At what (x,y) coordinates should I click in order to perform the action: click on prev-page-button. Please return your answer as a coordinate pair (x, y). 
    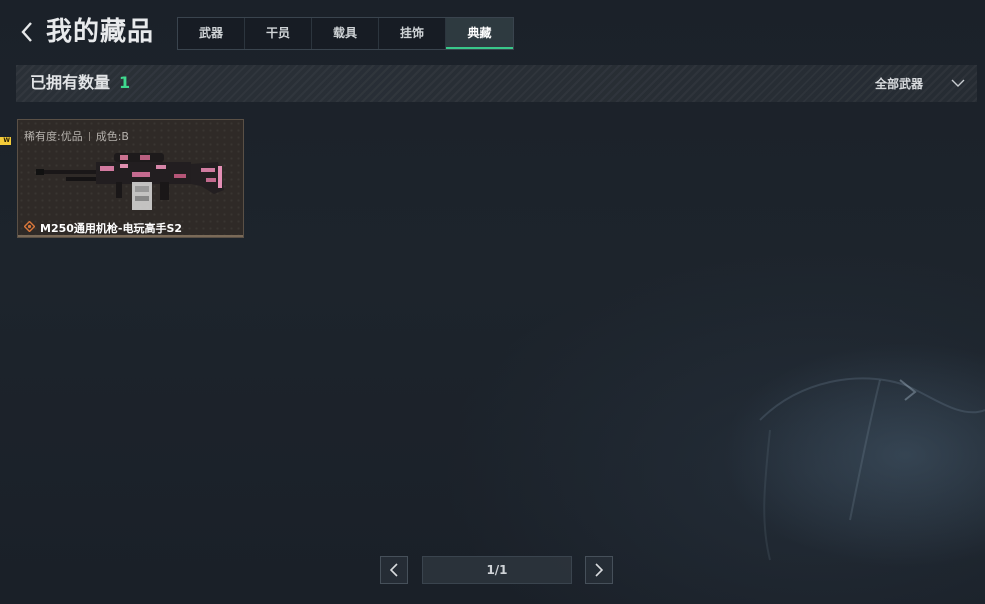
    Looking at the image, I should click on (394, 570).